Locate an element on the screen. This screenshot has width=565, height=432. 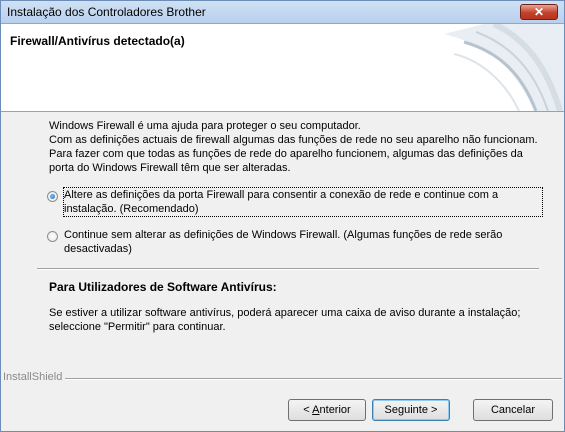
close-icon: ✕ is located at coordinates (539, 12).